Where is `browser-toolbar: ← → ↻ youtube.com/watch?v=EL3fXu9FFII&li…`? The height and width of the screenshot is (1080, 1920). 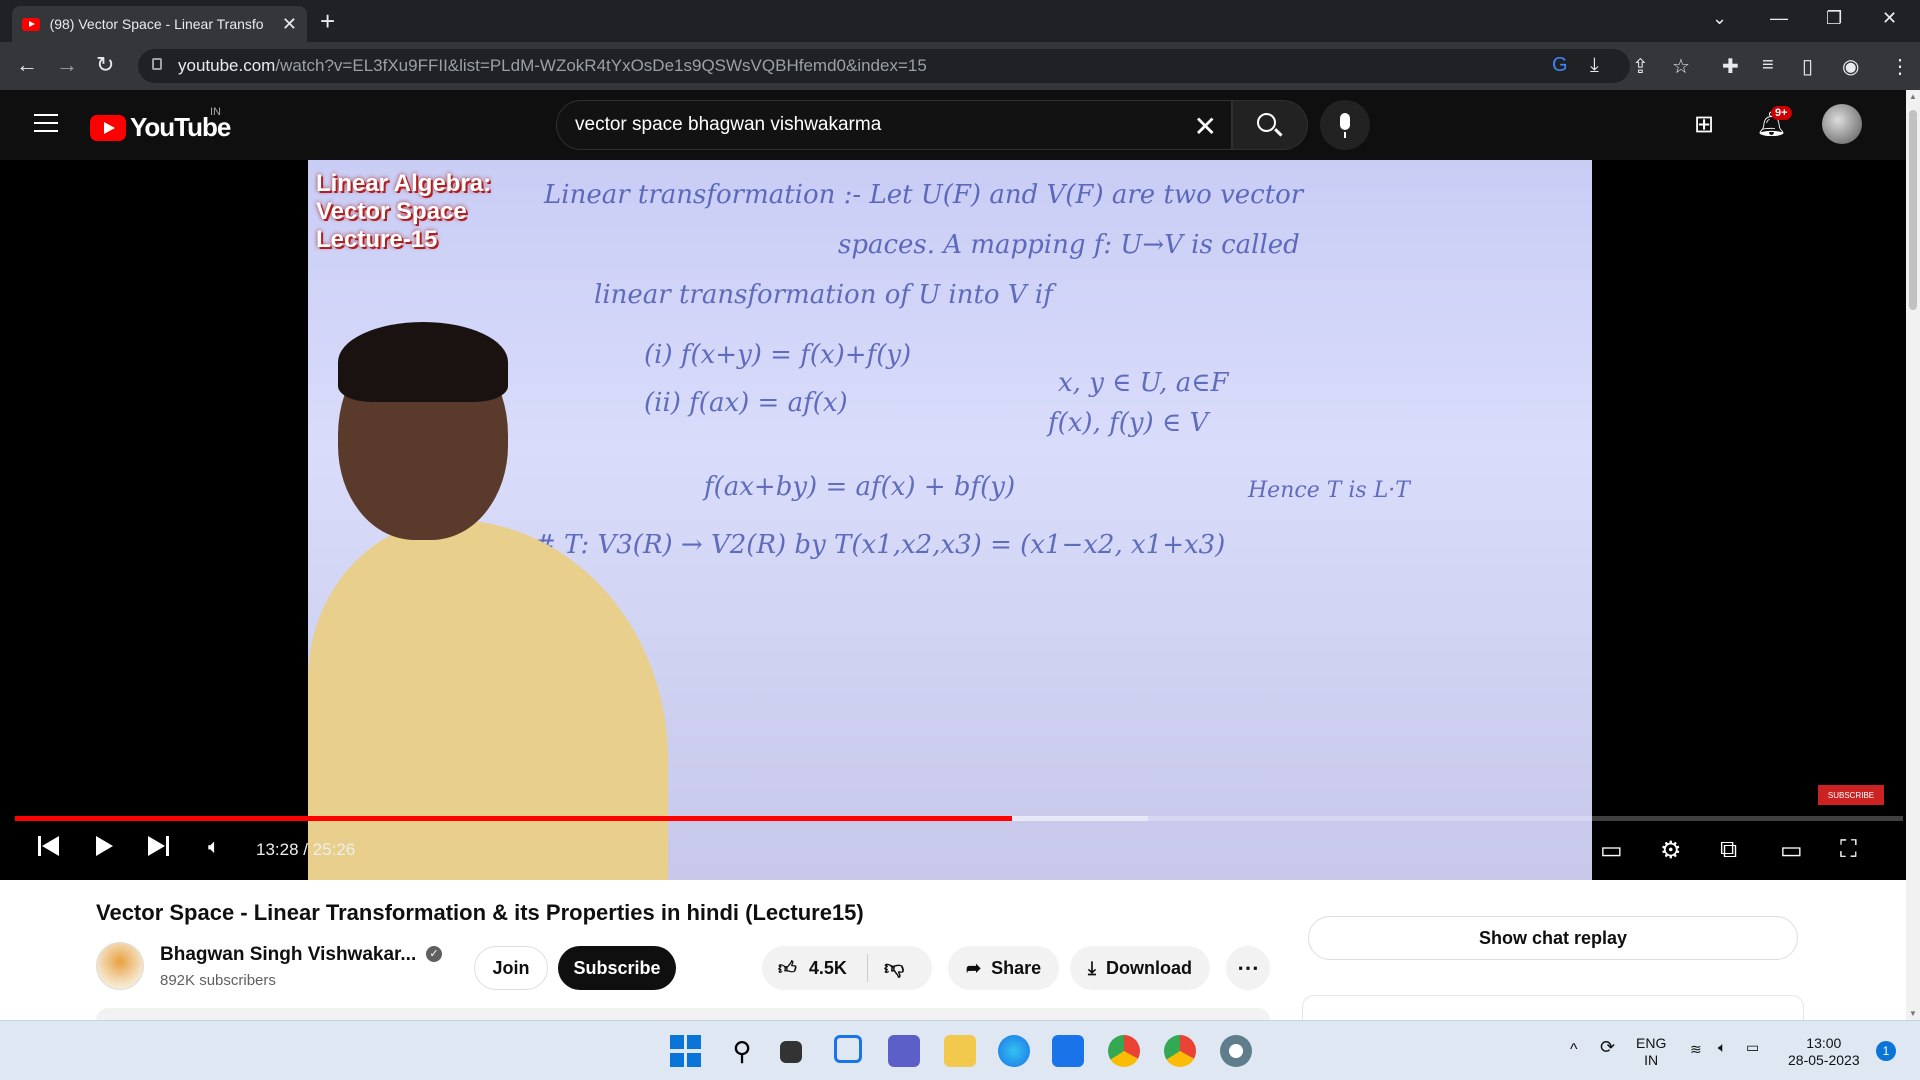
browser-toolbar: ← → ↻ youtube.com/watch?v=EL3fXu9FFII&li… is located at coordinates (960, 66).